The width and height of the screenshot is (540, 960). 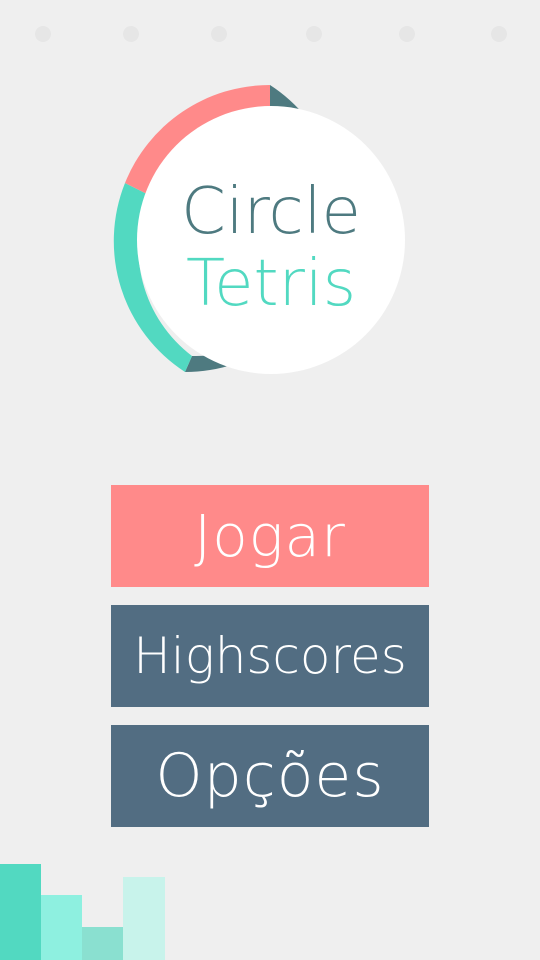 I want to click on play-button-label: Jogar, so click(x=270, y=536).